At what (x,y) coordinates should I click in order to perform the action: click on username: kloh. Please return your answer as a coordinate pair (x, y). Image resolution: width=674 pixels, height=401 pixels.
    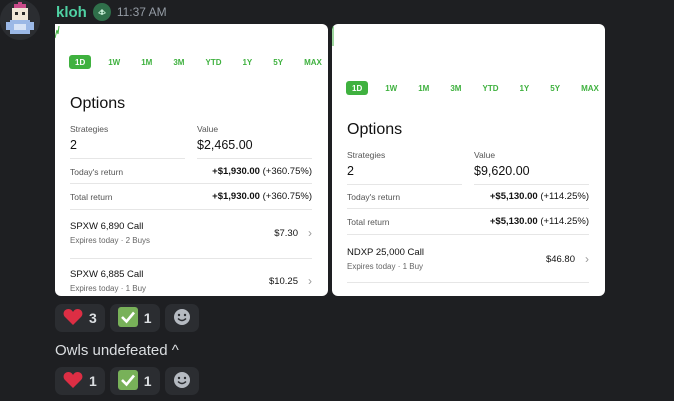
    Looking at the image, I should click on (71, 12).